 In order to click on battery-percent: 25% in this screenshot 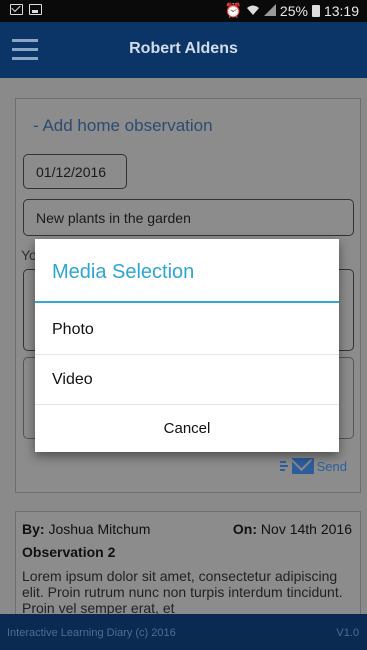, I will do `click(293, 10)`.